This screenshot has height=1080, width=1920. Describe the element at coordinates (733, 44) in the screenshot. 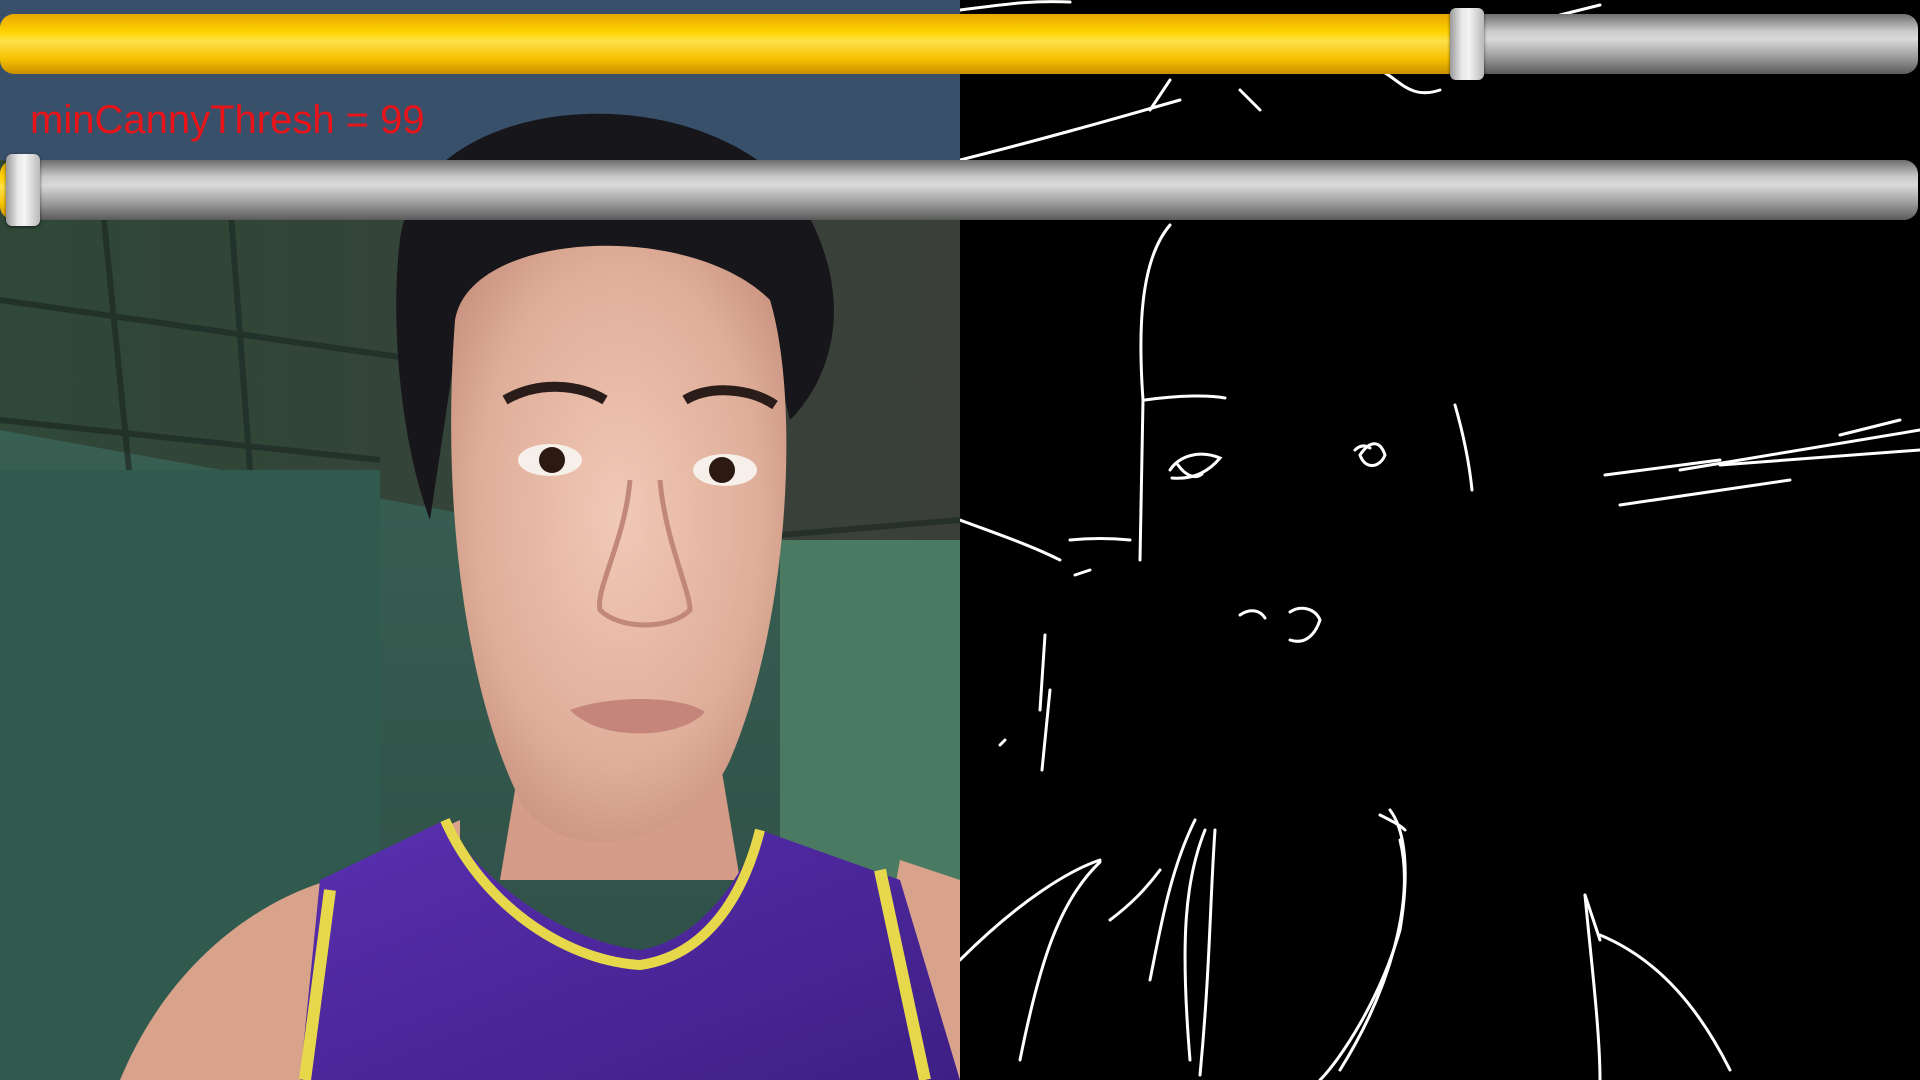

I see `slider-fill` at that location.